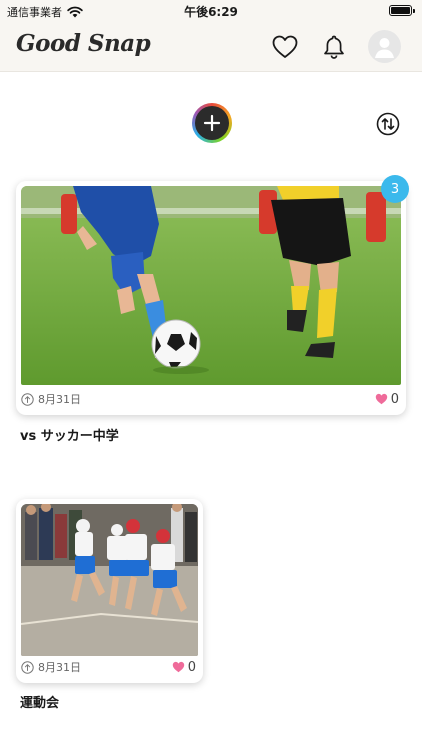  I want to click on plus-icon, so click(212, 123).